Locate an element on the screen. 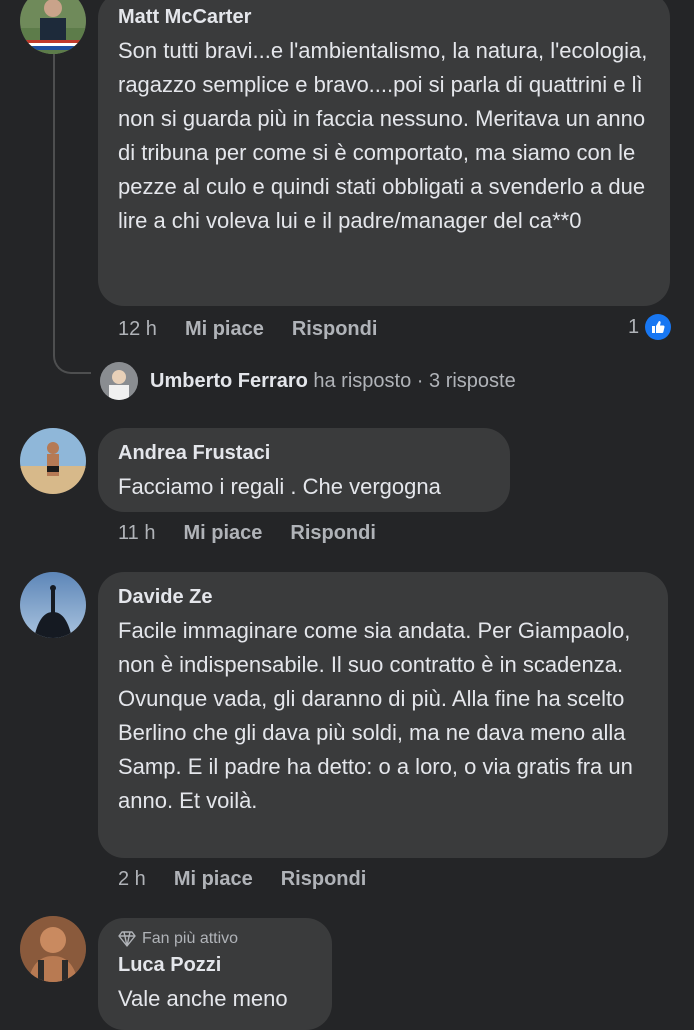  reply-action: ha risposto is located at coordinates (362, 380).